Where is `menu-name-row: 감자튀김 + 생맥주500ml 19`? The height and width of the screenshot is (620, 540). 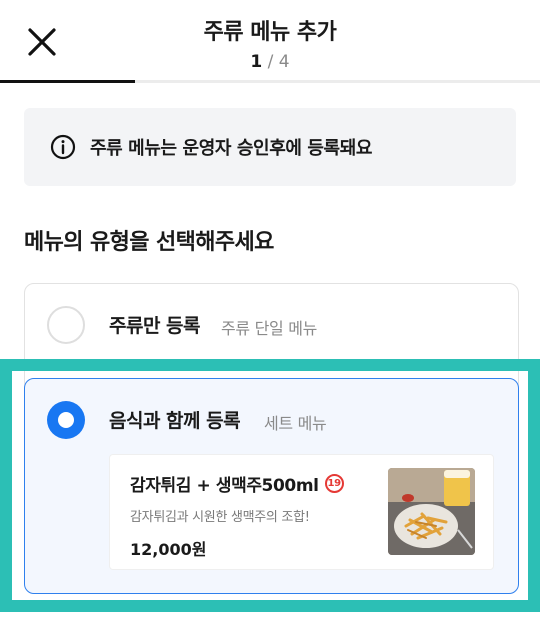
menu-name-row: 감자튀김 + 생맥주500ml 19 is located at coordinates (237, 483).